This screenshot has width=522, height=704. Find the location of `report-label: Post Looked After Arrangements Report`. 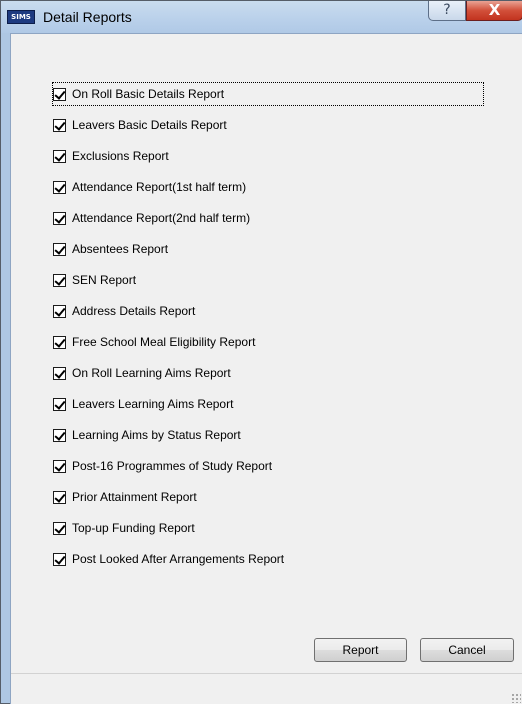

report-label: Post Looked After Arrangements Report is located at coordinates (178, 559).